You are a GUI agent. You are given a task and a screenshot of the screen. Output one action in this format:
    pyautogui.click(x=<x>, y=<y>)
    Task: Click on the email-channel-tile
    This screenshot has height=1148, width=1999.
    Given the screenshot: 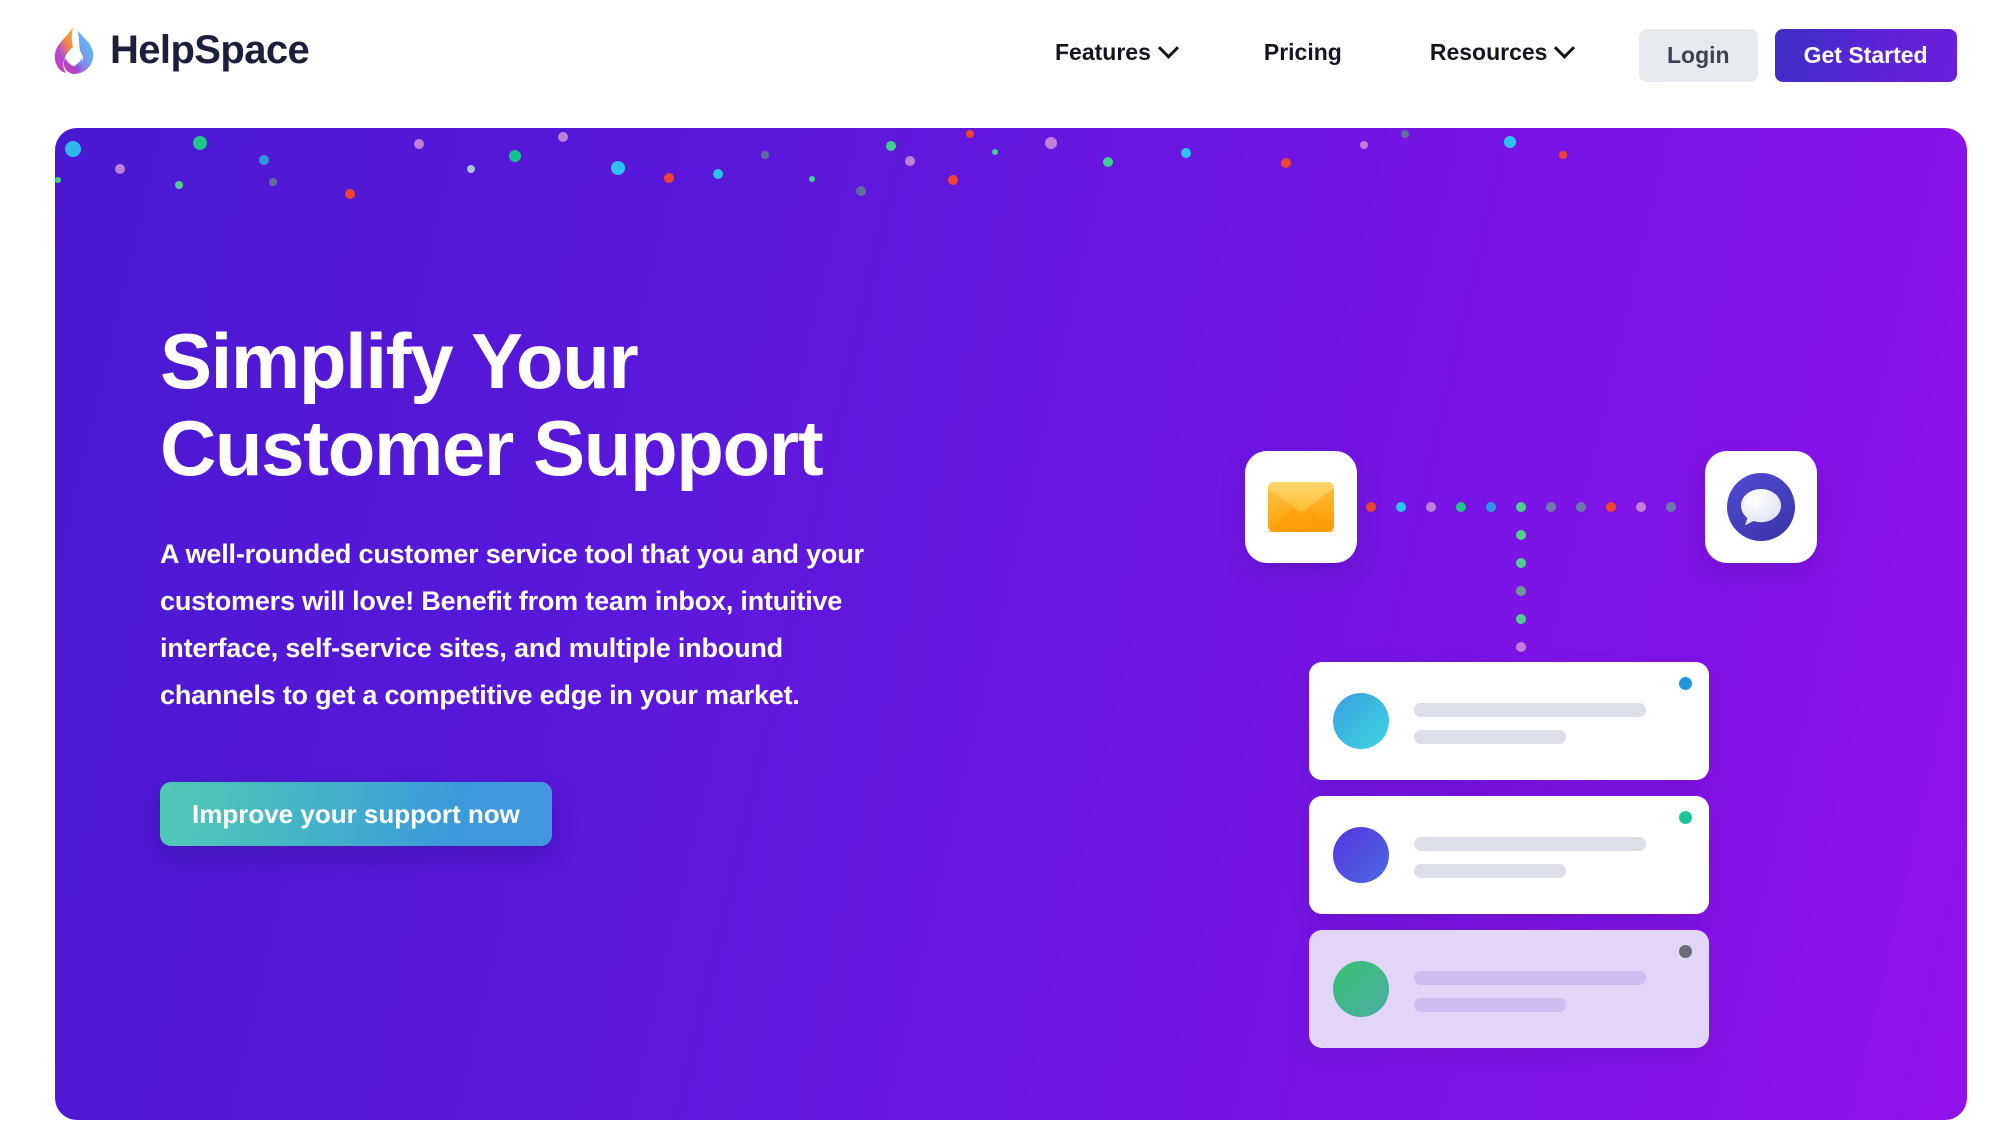 What is the action you would take?
    pyautogui.click(x=1301, y=507)
    